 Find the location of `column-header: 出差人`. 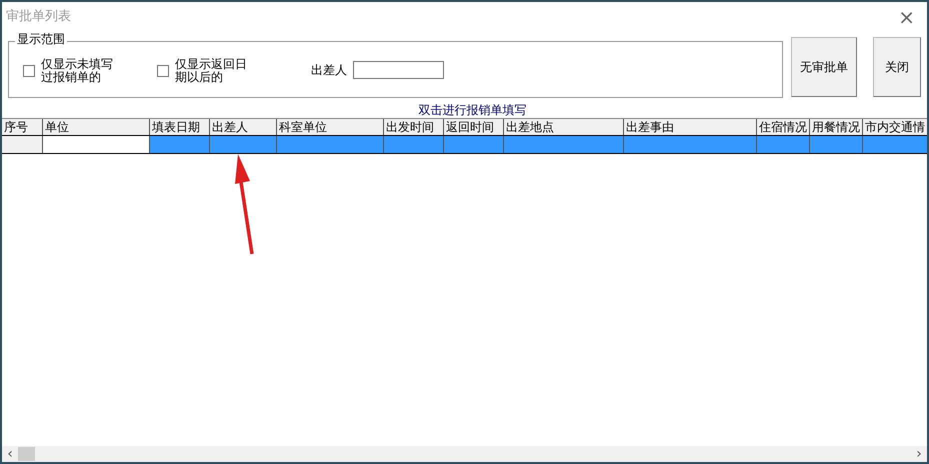

column-header: 出差人 is located at coordinates (243, 127).